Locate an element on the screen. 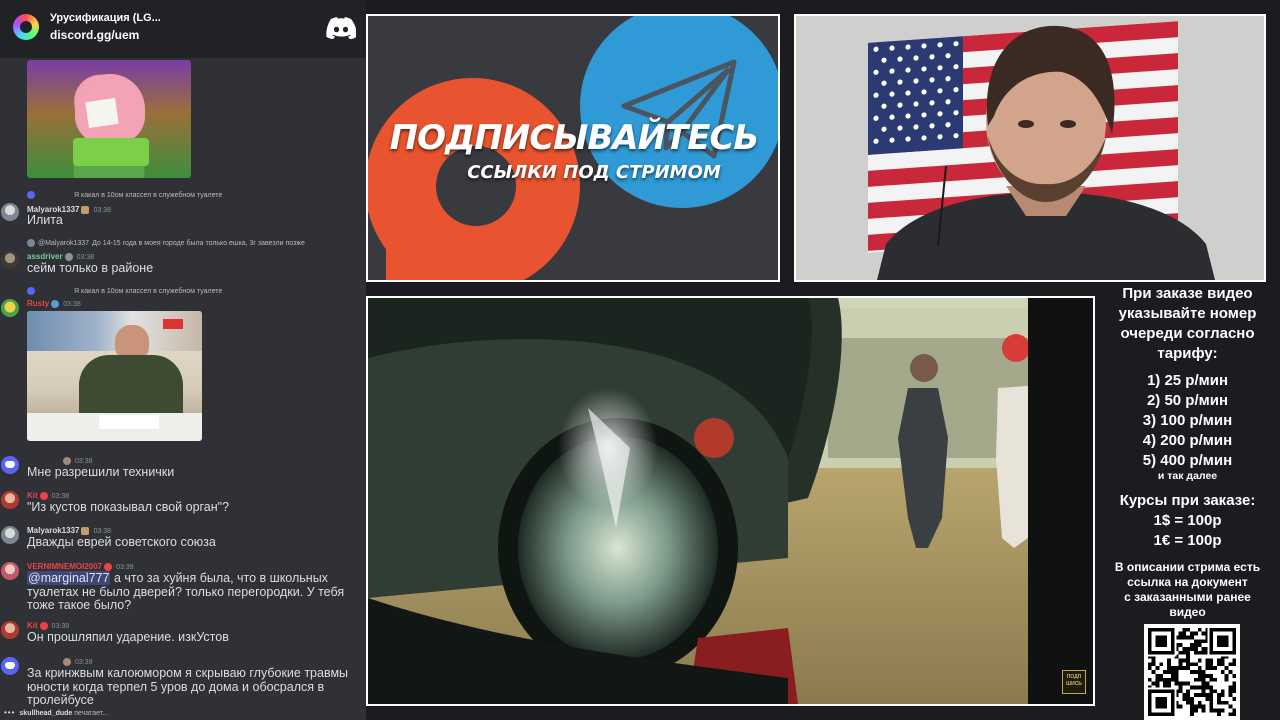  exchange-rates: Курсы при заказе: 1$ = 100р 1€ = 100р is located at coordinates (1187, 521).